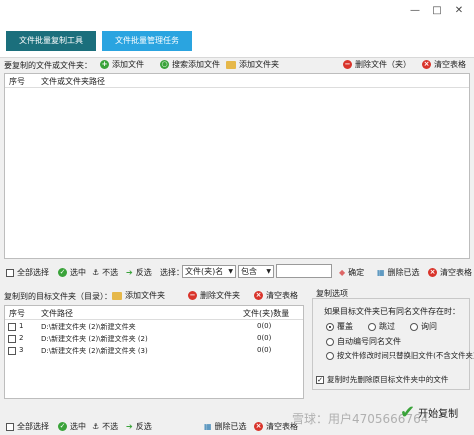 The width and height of the screenshot is (474, 435). I want to click on search-icon: ○, so click(164, 64).